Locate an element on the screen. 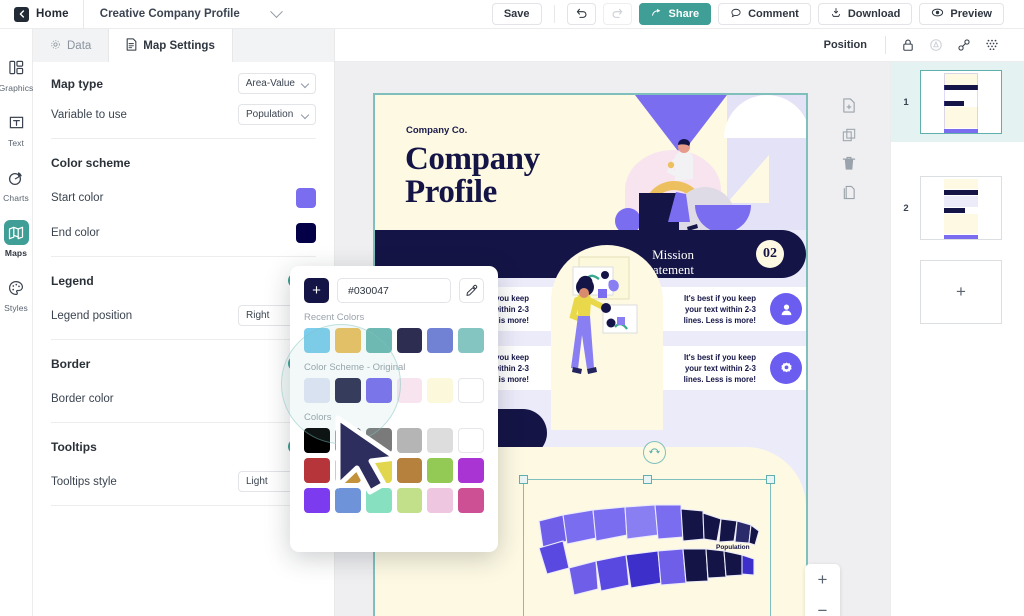 The image size is (1024, 616). tab-map-settings: Map Settings is located at coordinates (171, 45).